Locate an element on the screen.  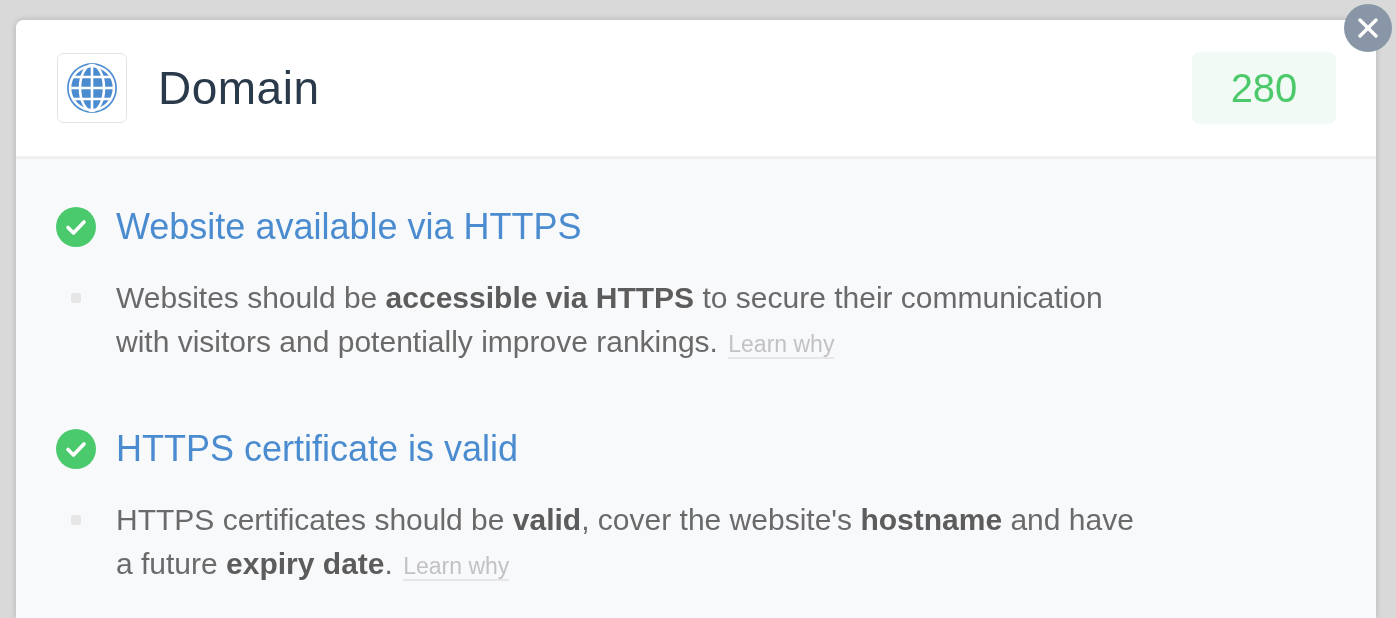
check-title: Website available via HTTPS is located at coordinates (349, 227).